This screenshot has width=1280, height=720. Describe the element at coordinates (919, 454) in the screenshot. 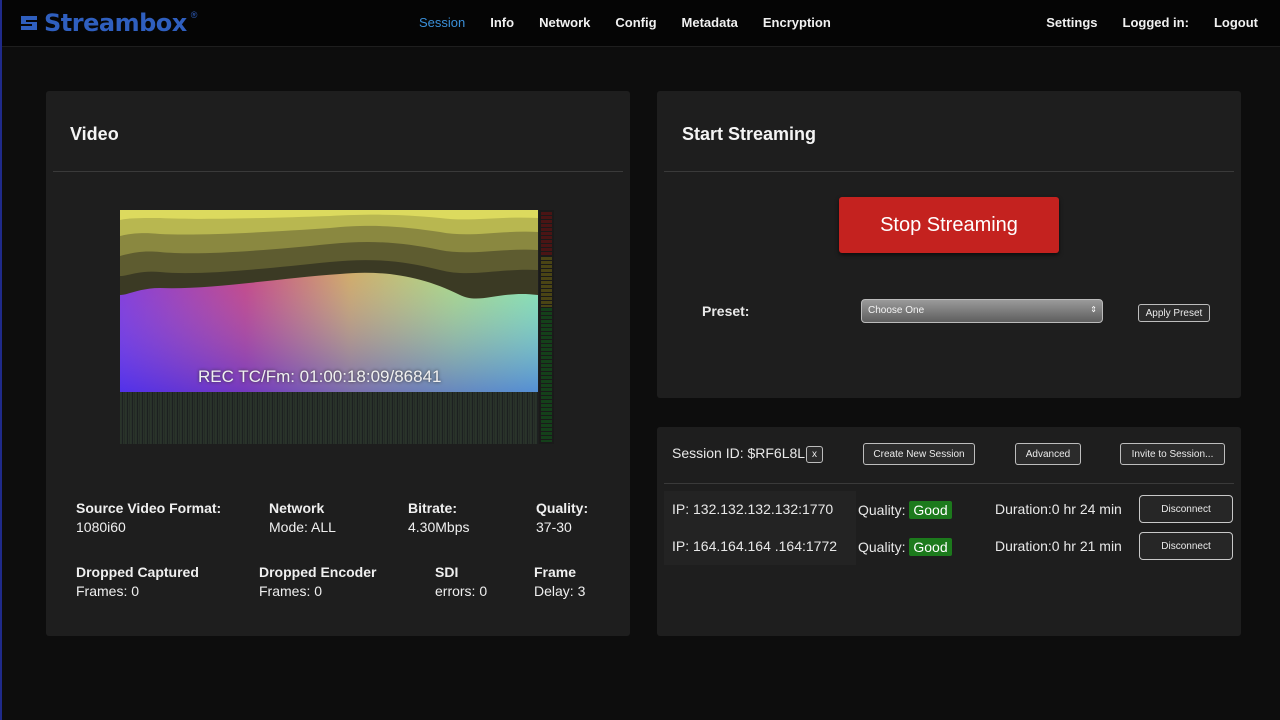

I see `create-new-session-button: Create New Session` at that location.